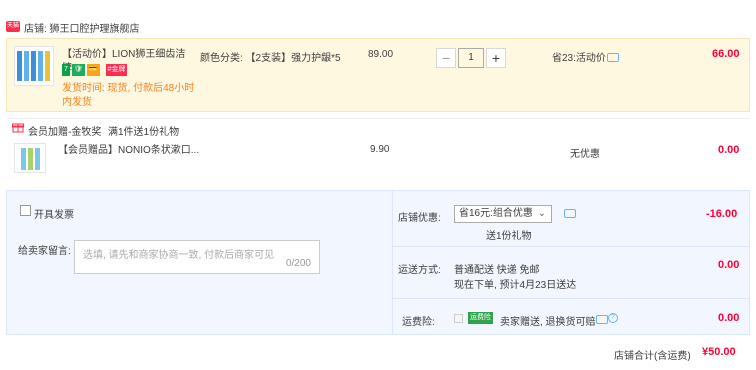 The height and width of the screenshot is (370, 756). I want to click on item-price: 89.00, so click(381, 54).